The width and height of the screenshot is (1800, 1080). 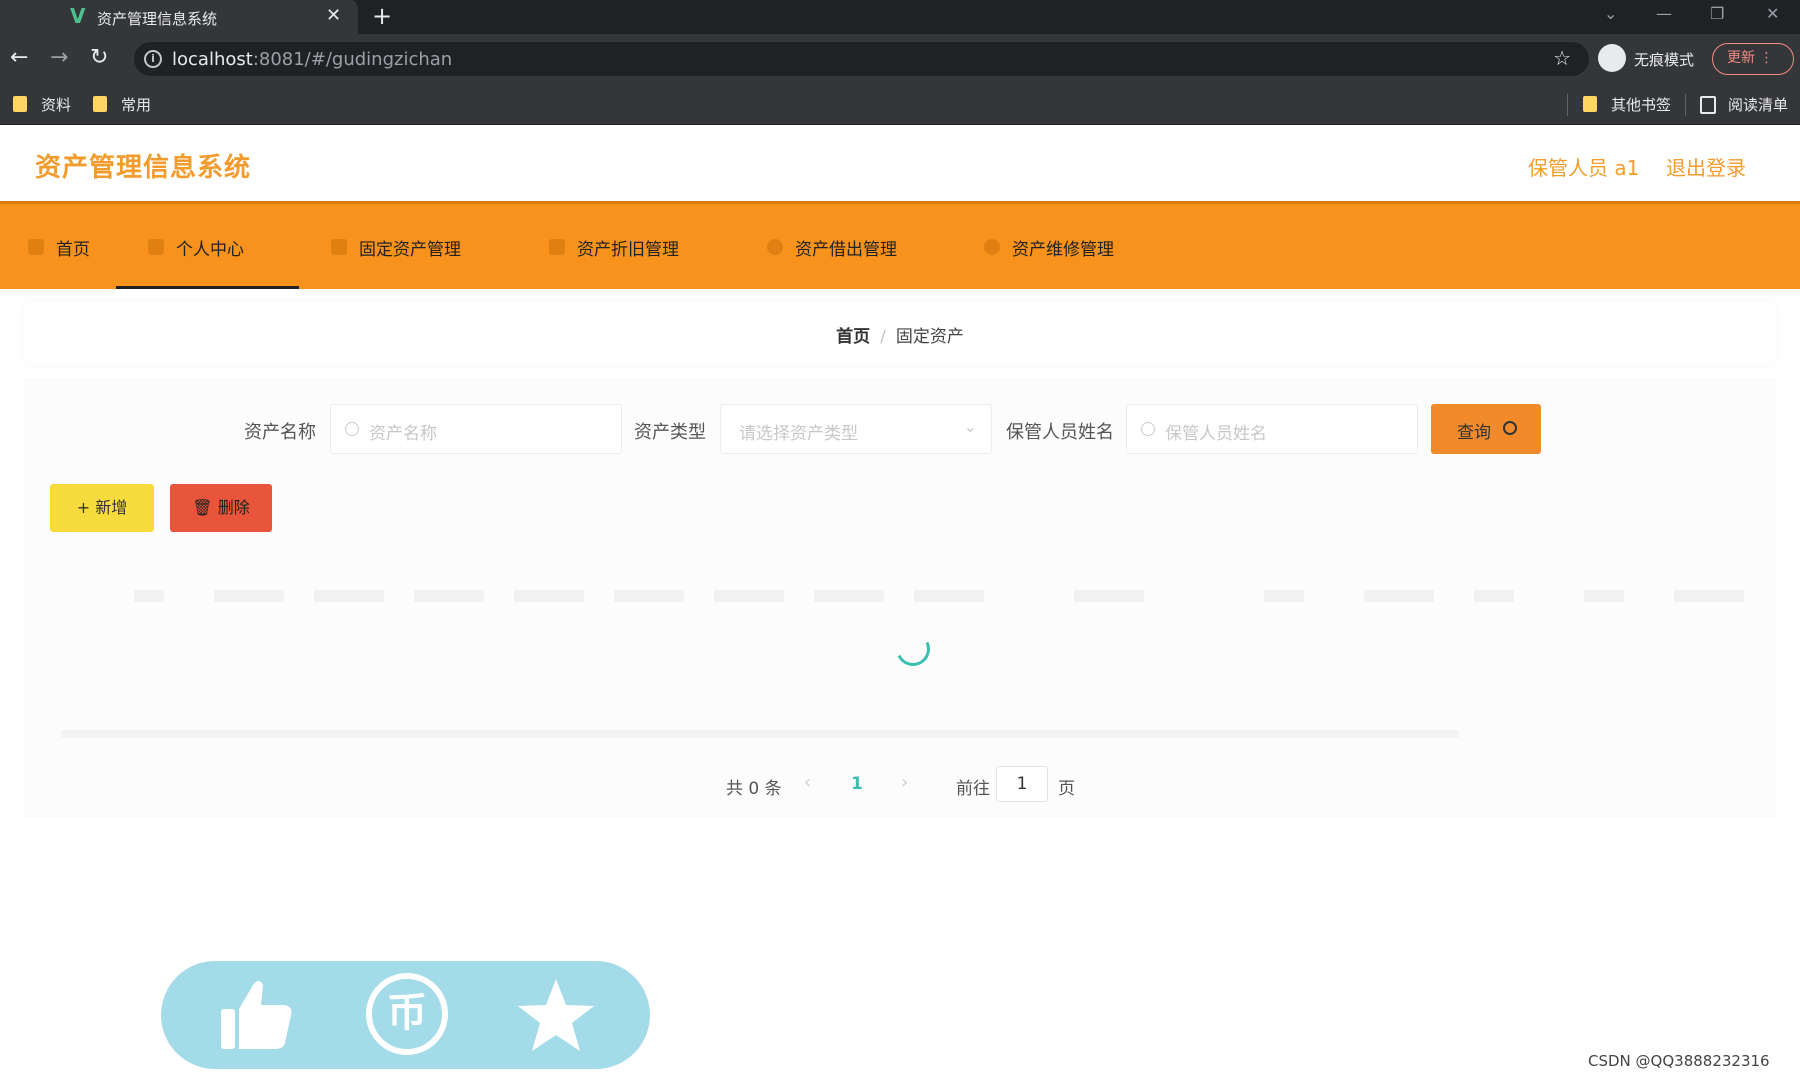 I want to click on bookmark-folder-changyong: 常用, so click(x=122, y=104).